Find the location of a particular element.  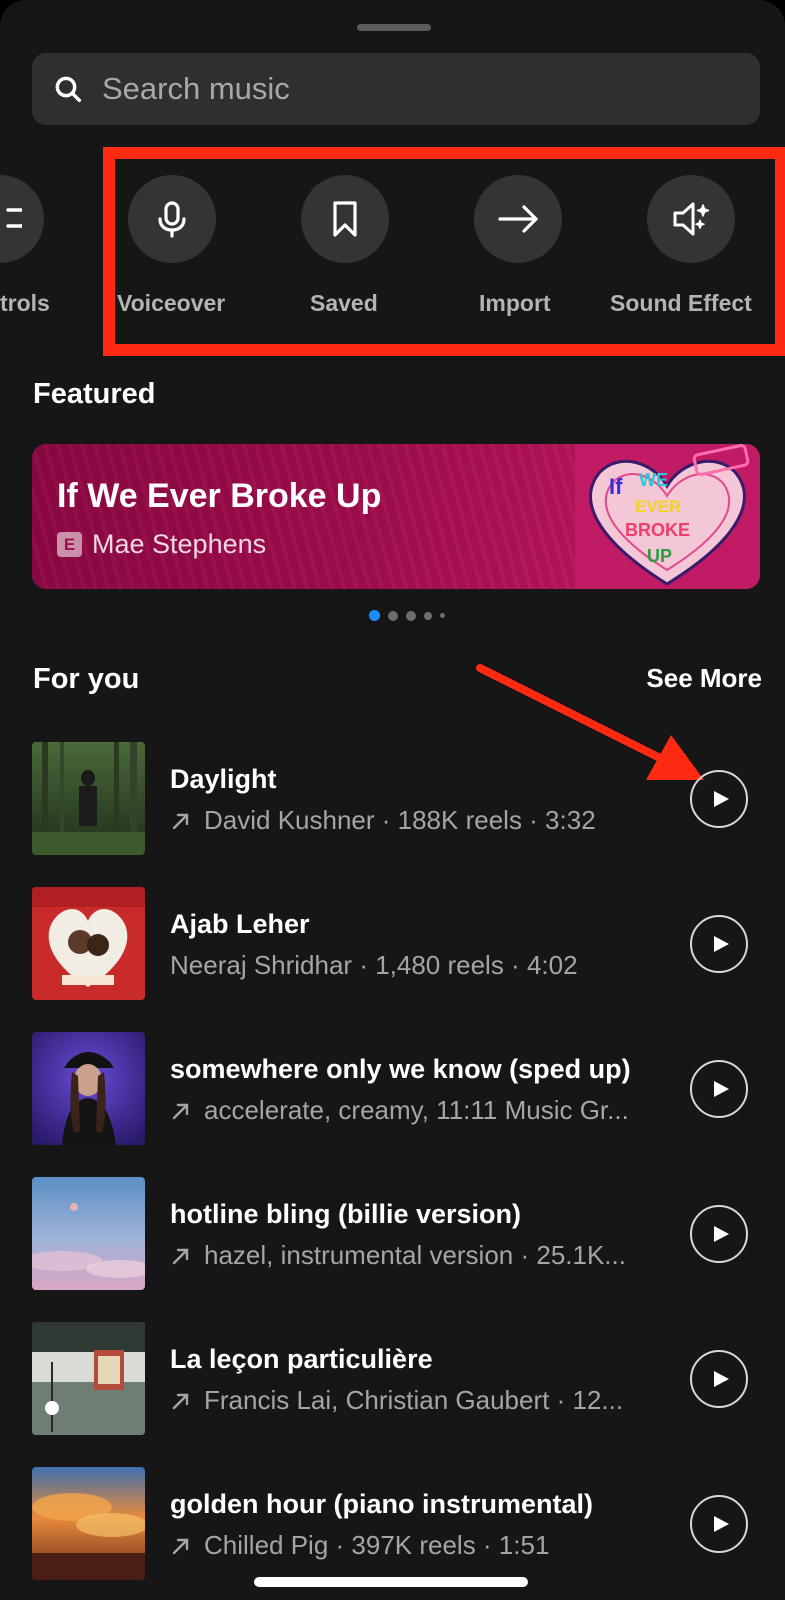

art-text-we: WE is located at coordinates (653, 480).